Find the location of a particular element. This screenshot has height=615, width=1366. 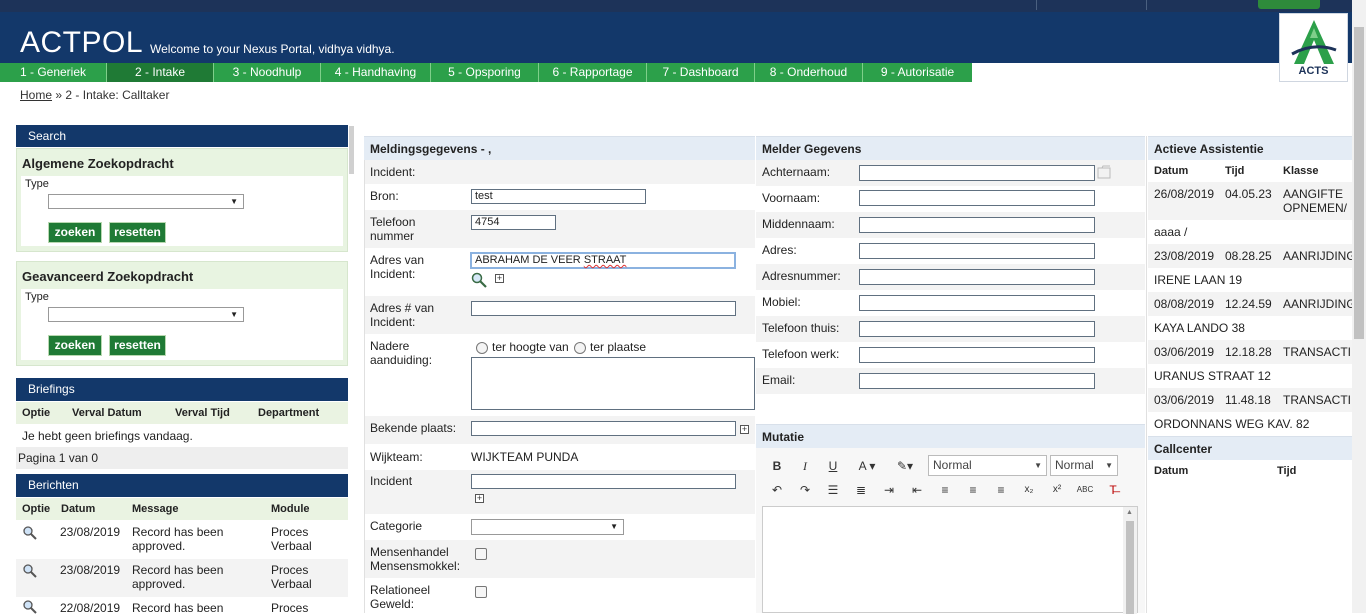

breadcrumb: Home » 2 - Intake: Calltaker is located at coordinates (94, 95).